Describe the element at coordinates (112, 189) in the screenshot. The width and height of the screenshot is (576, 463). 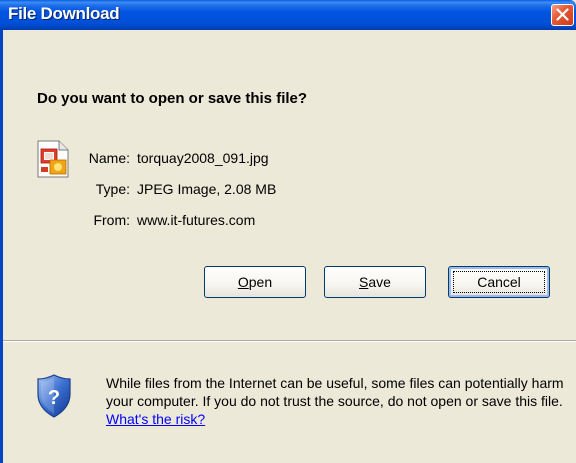
I see `file-type-label: Type:` at that location.